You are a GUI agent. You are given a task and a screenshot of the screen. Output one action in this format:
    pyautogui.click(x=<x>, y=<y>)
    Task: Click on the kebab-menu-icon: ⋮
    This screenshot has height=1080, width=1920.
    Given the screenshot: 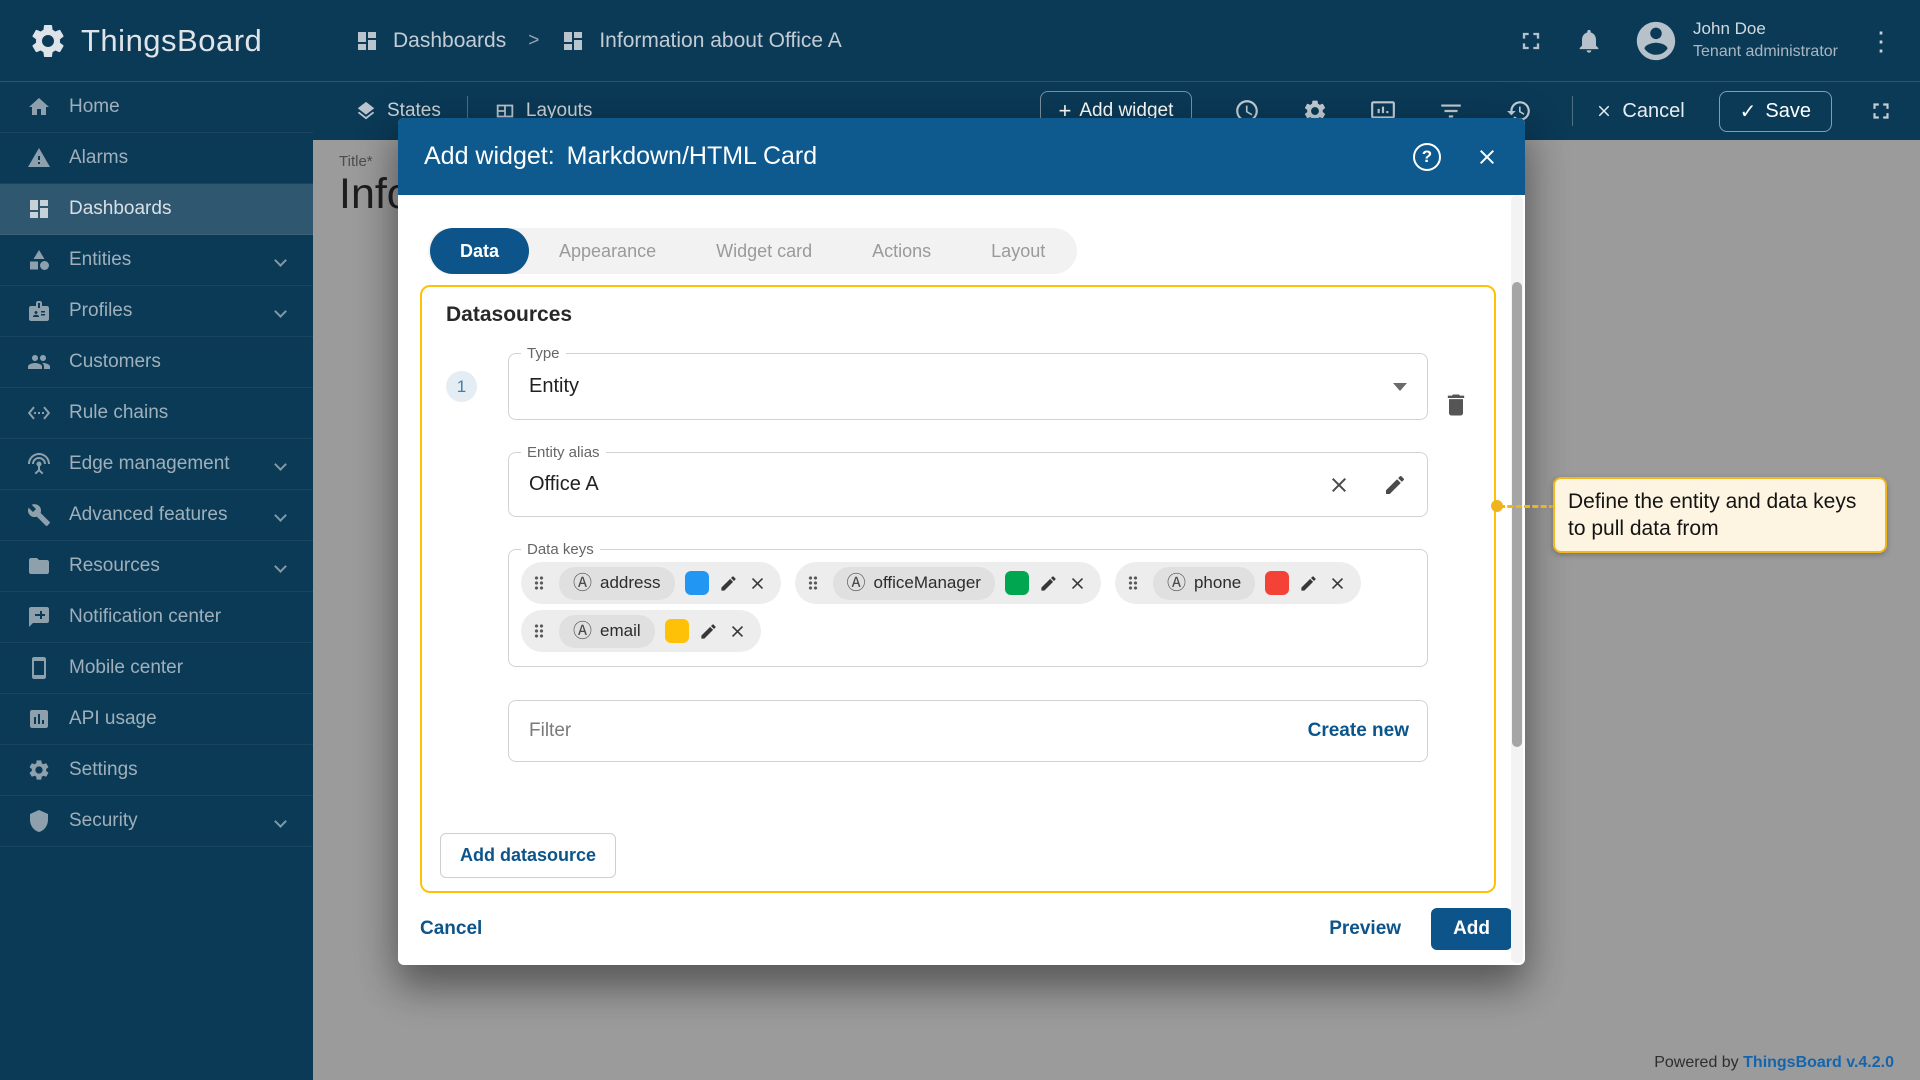 What is the action you would take?
    pyautogui.click(x=1881, y=41)
    